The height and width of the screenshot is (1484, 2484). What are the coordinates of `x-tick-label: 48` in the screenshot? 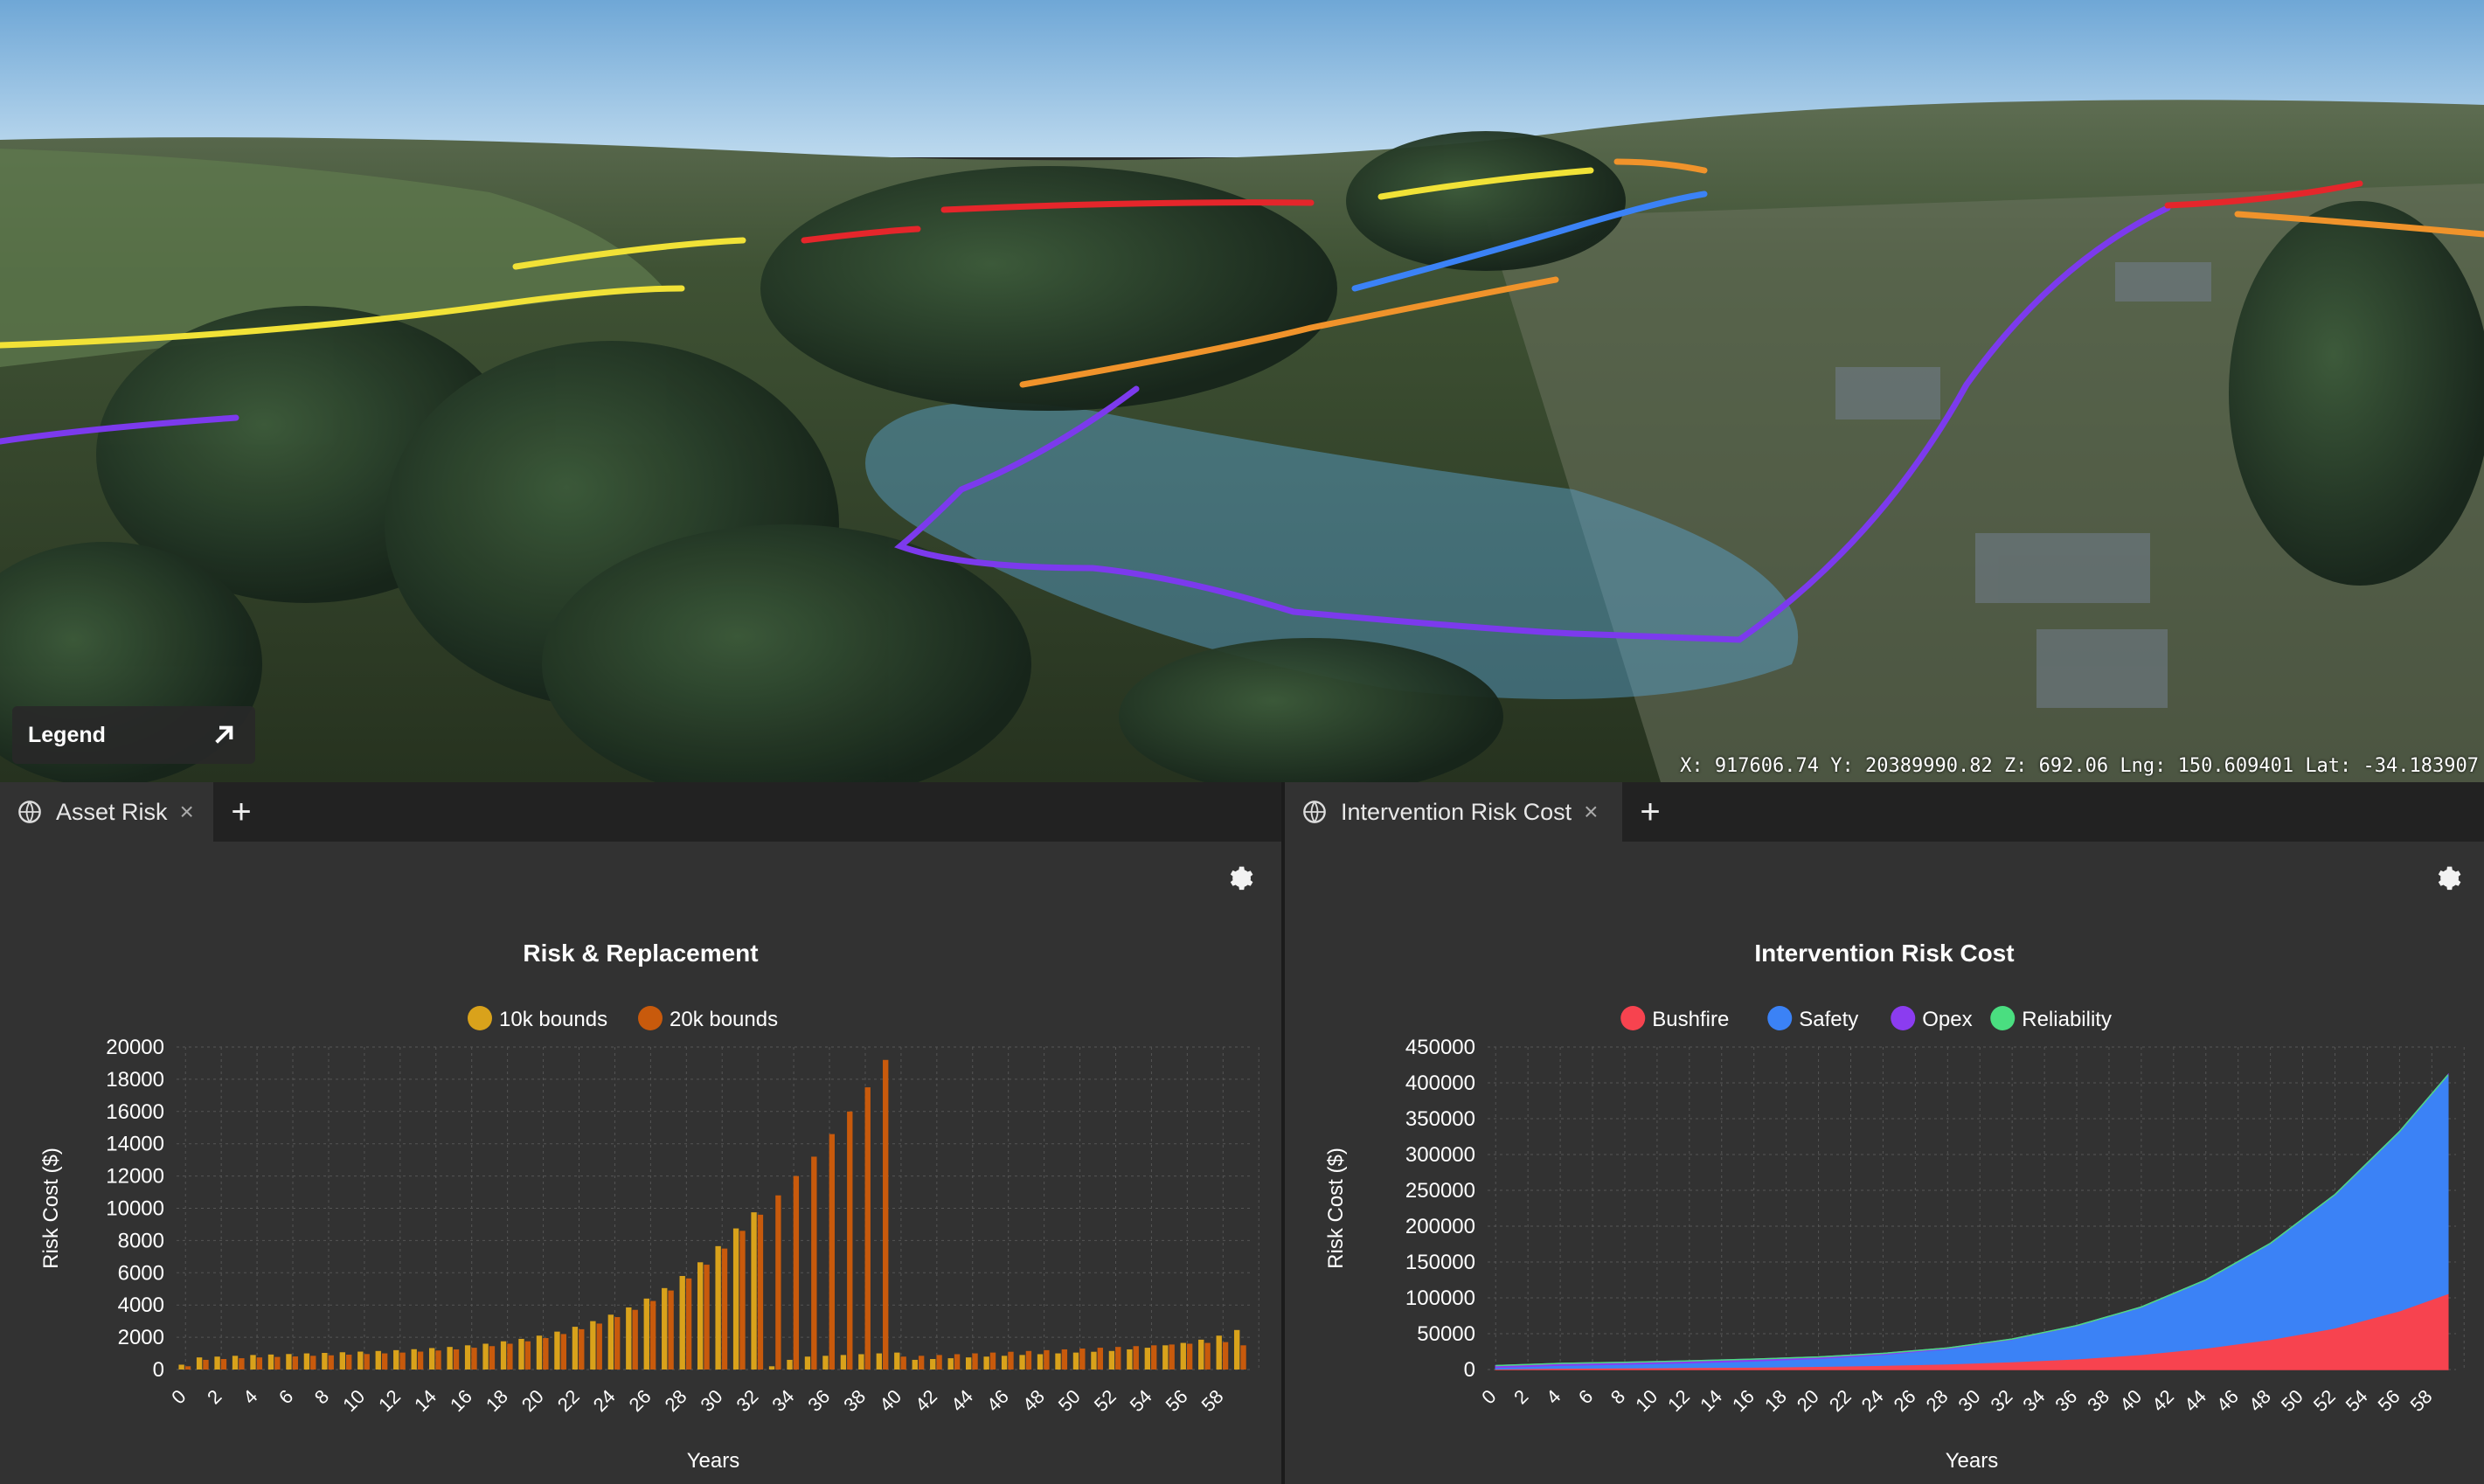 It's located at (1033, 1400).